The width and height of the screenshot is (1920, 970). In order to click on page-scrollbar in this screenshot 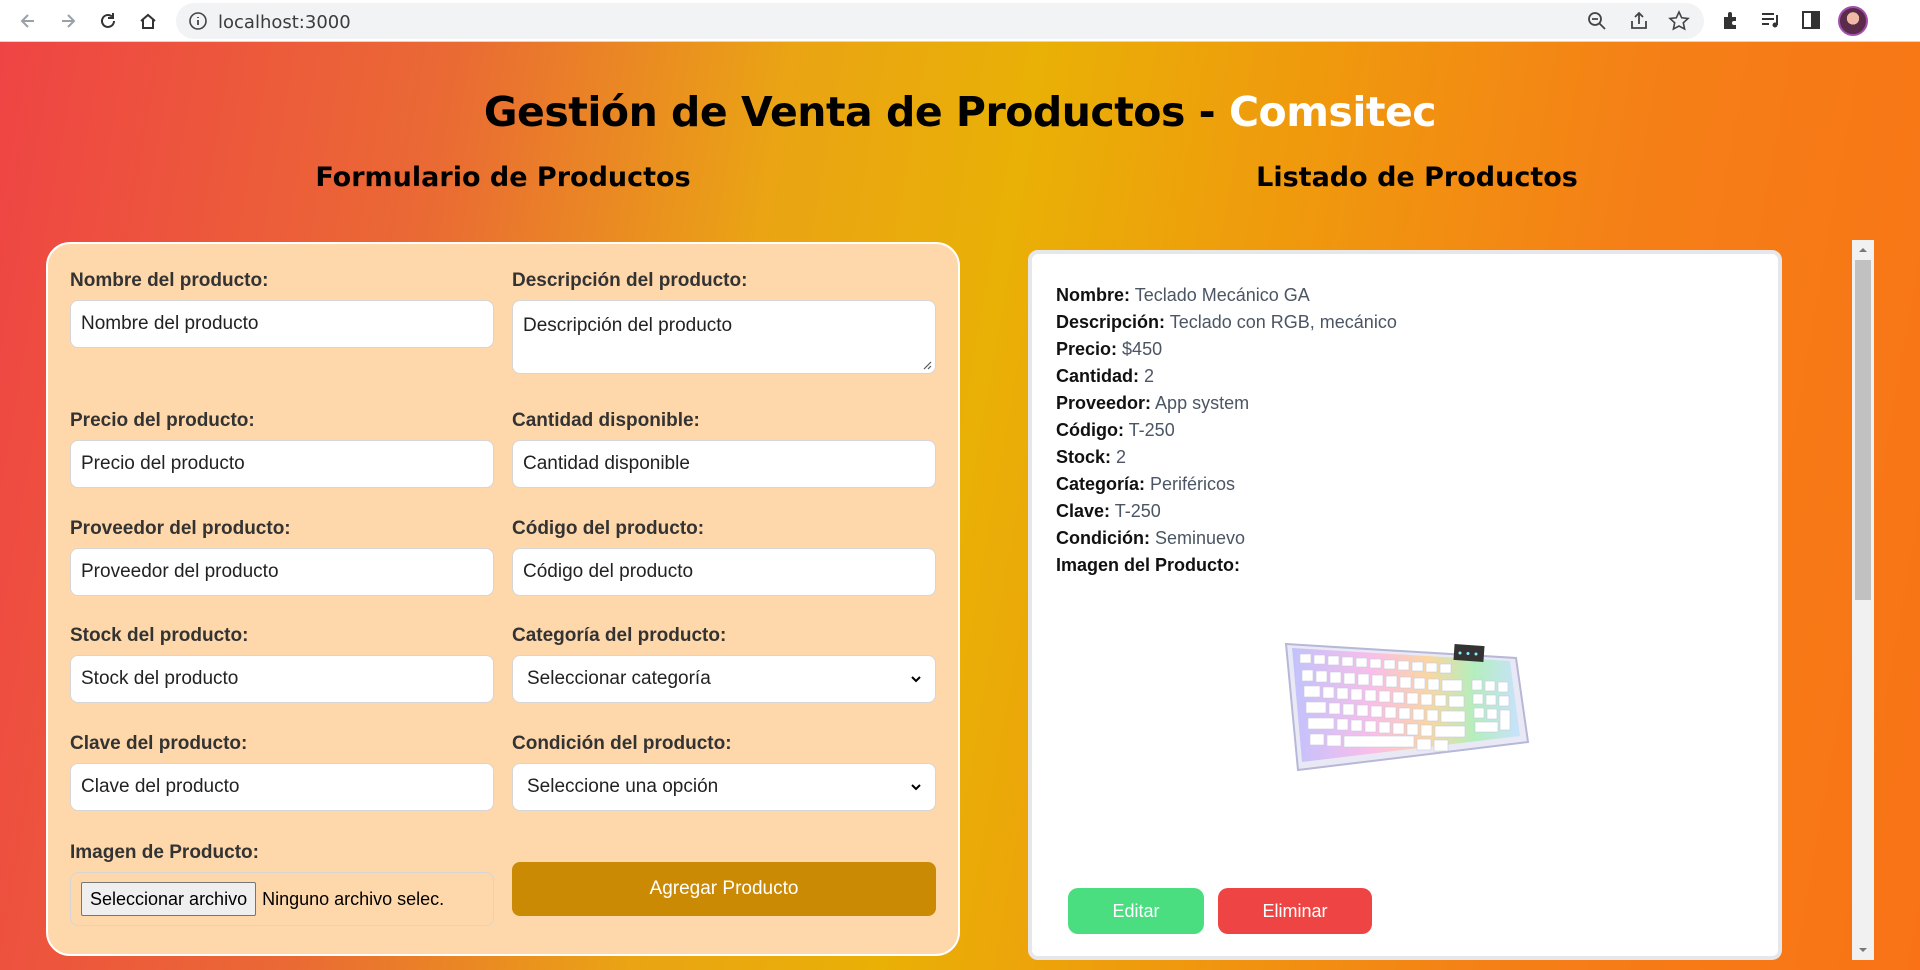, I will do `click(1863, 600)`.